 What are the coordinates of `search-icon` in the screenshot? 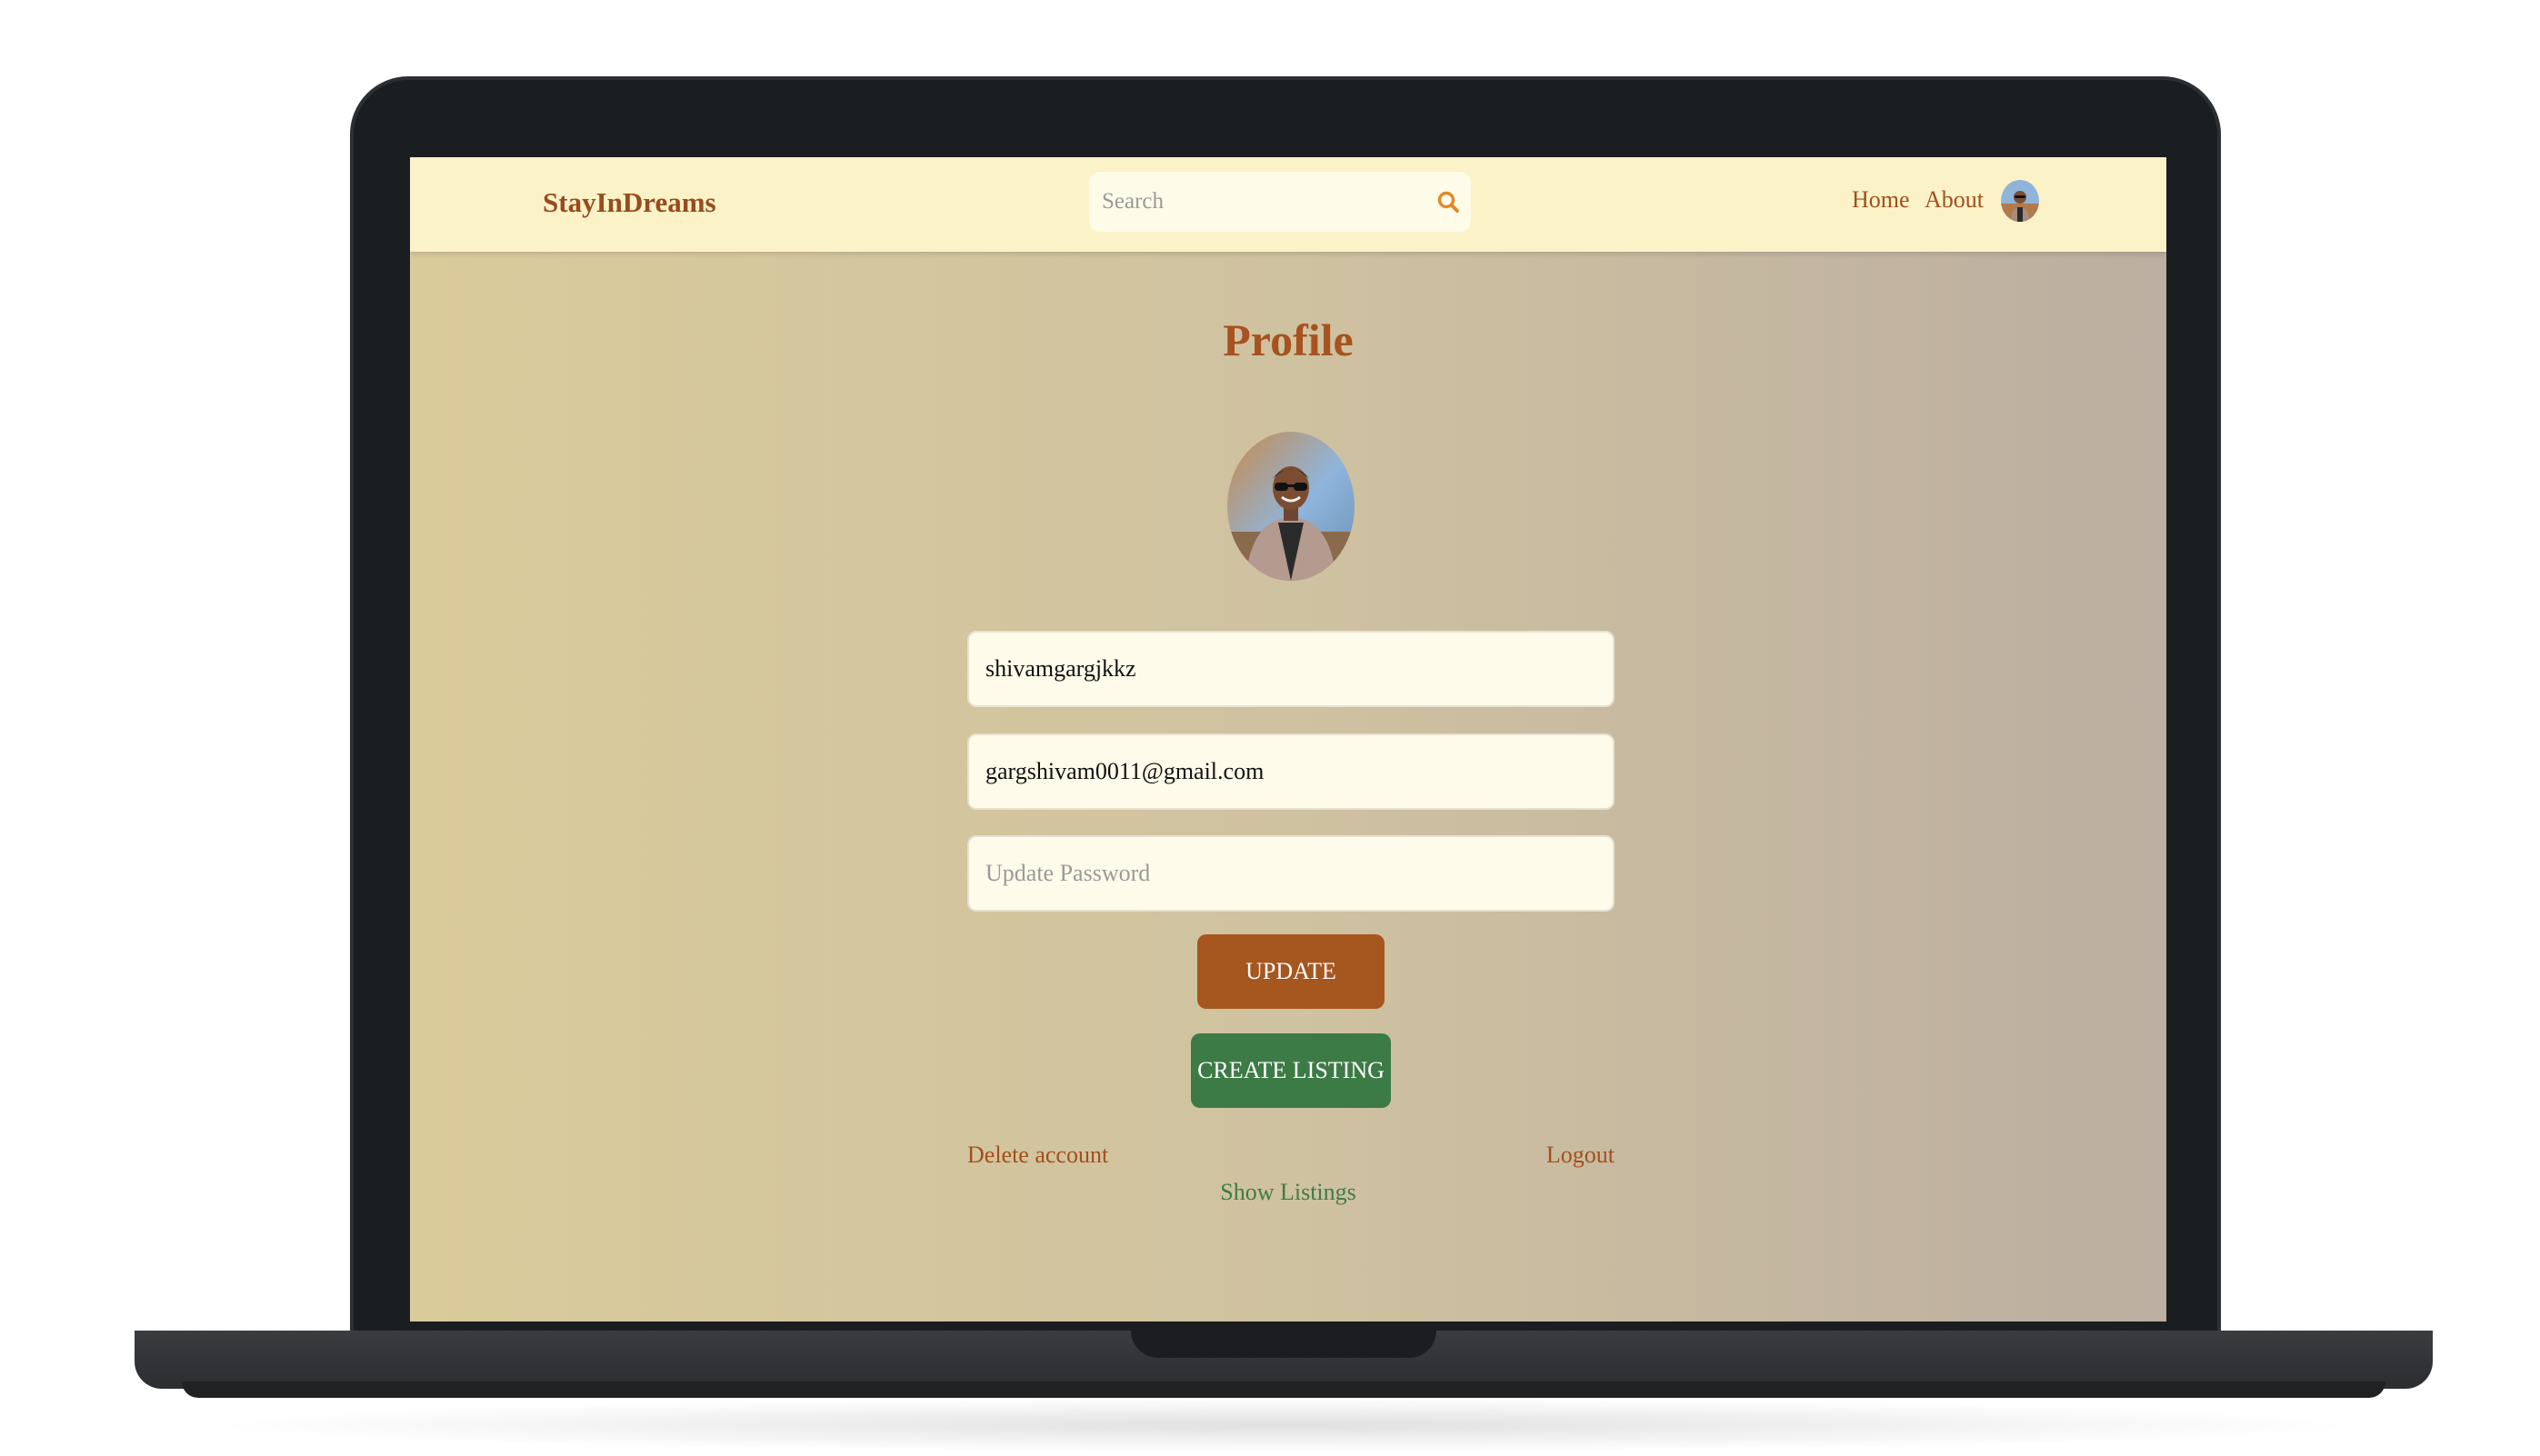 It's located at (1448, 202).